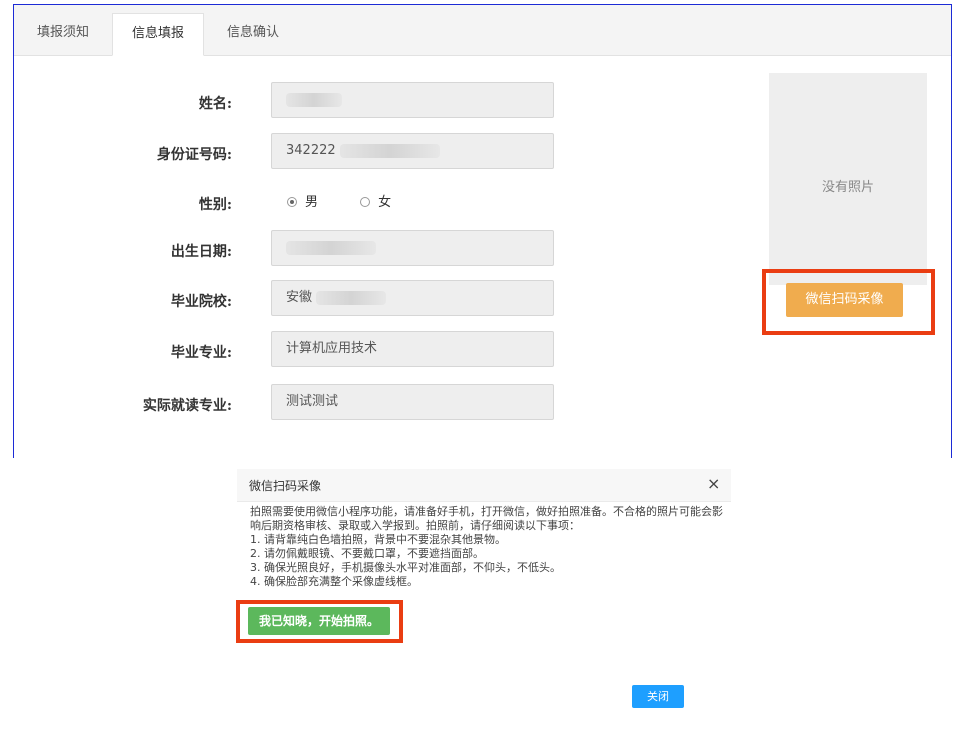 The image size is (964, 733). What do you see at coordinates (339, 203) in the screenshot?
I see `gender-radio-group: 男 女` at bounding box center [339, 203].